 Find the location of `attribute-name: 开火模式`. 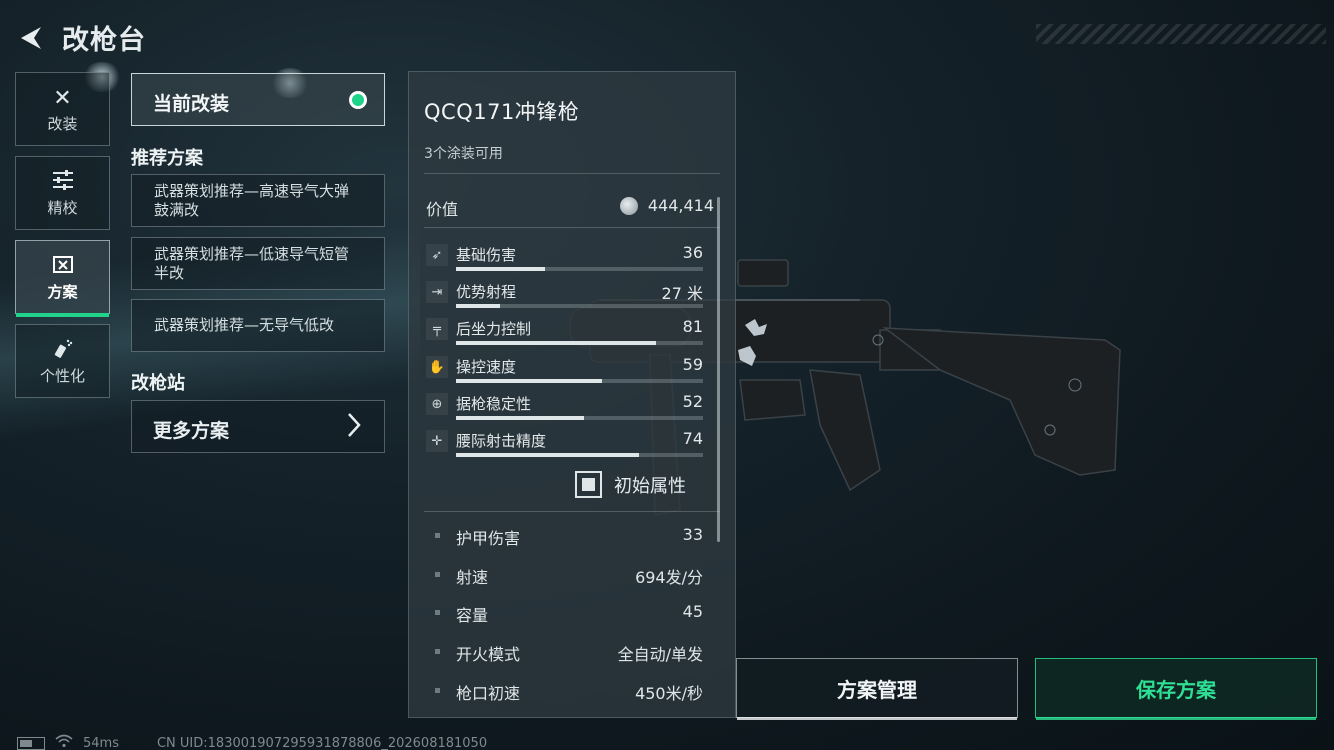

attribute-name: 开火模式 is located at coordinates (488, 654).